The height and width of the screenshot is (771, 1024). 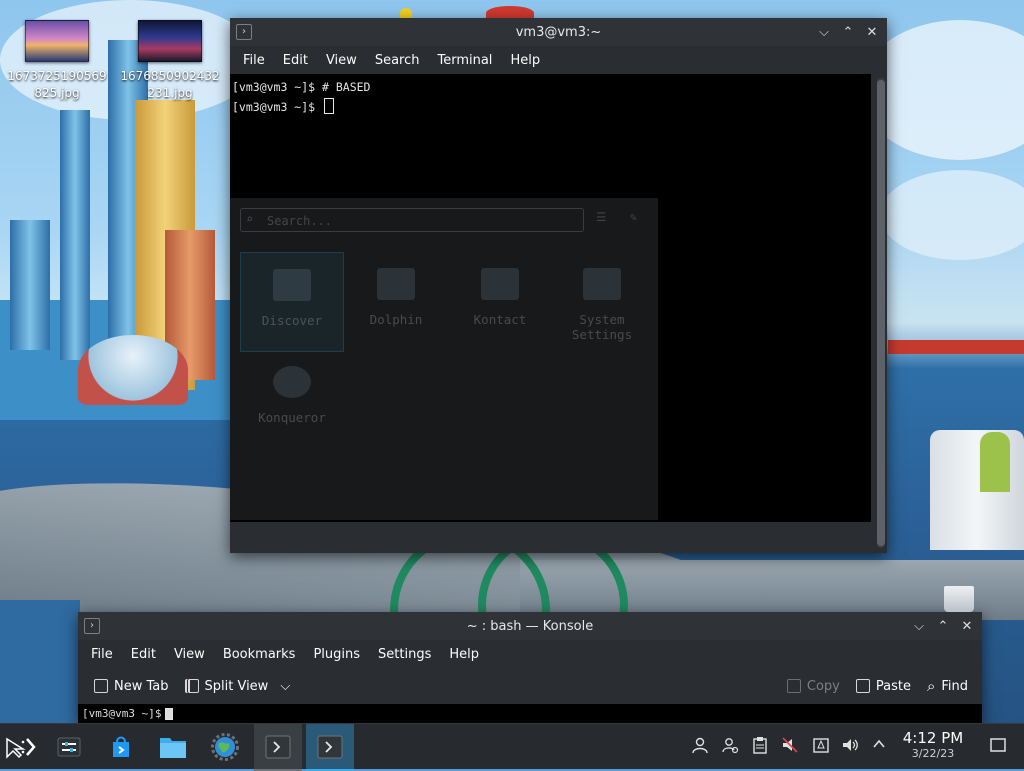 I want to click on launcher-app-system-settings: System Settings, so click(x=602, y=305).